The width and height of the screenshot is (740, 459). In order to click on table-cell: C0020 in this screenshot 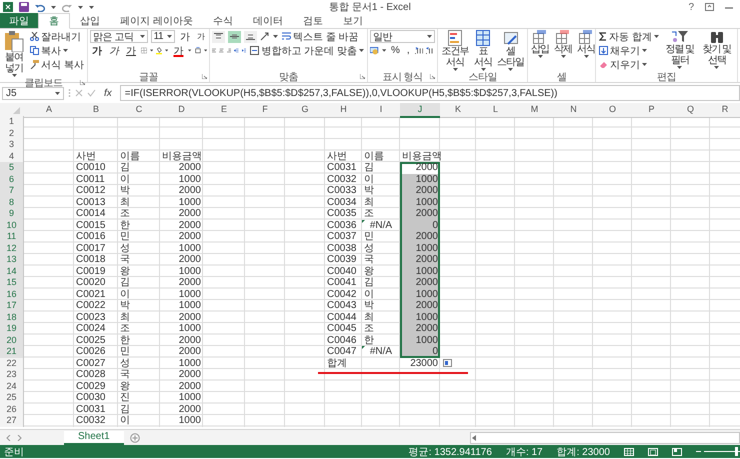, I will do `click(96, 282)`.